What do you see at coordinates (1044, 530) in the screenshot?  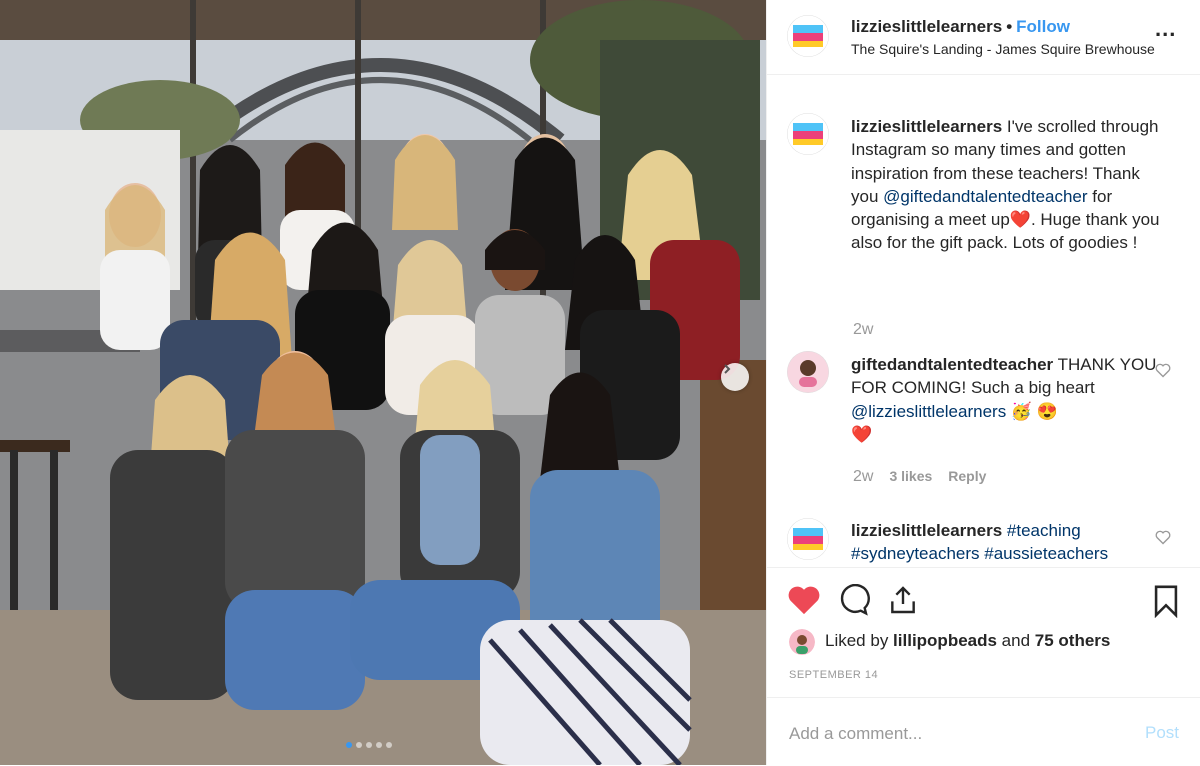 I see `hashtag: #teaching` at bounding box center [1044, 530].